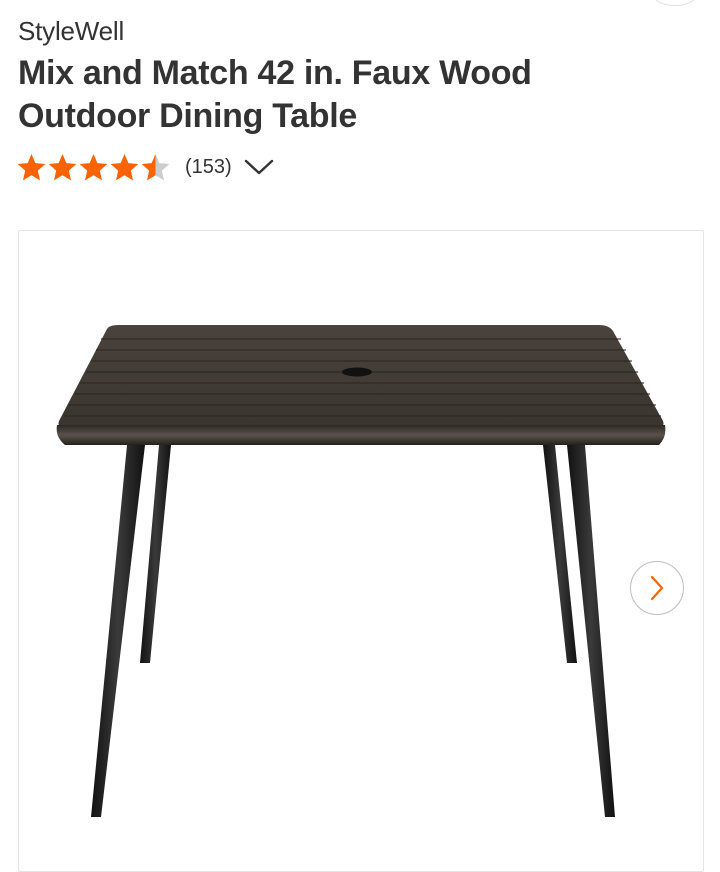  Describe the element at coordinates (259, 167) in the screenshot. I see `chevron-down-icon` at that location.